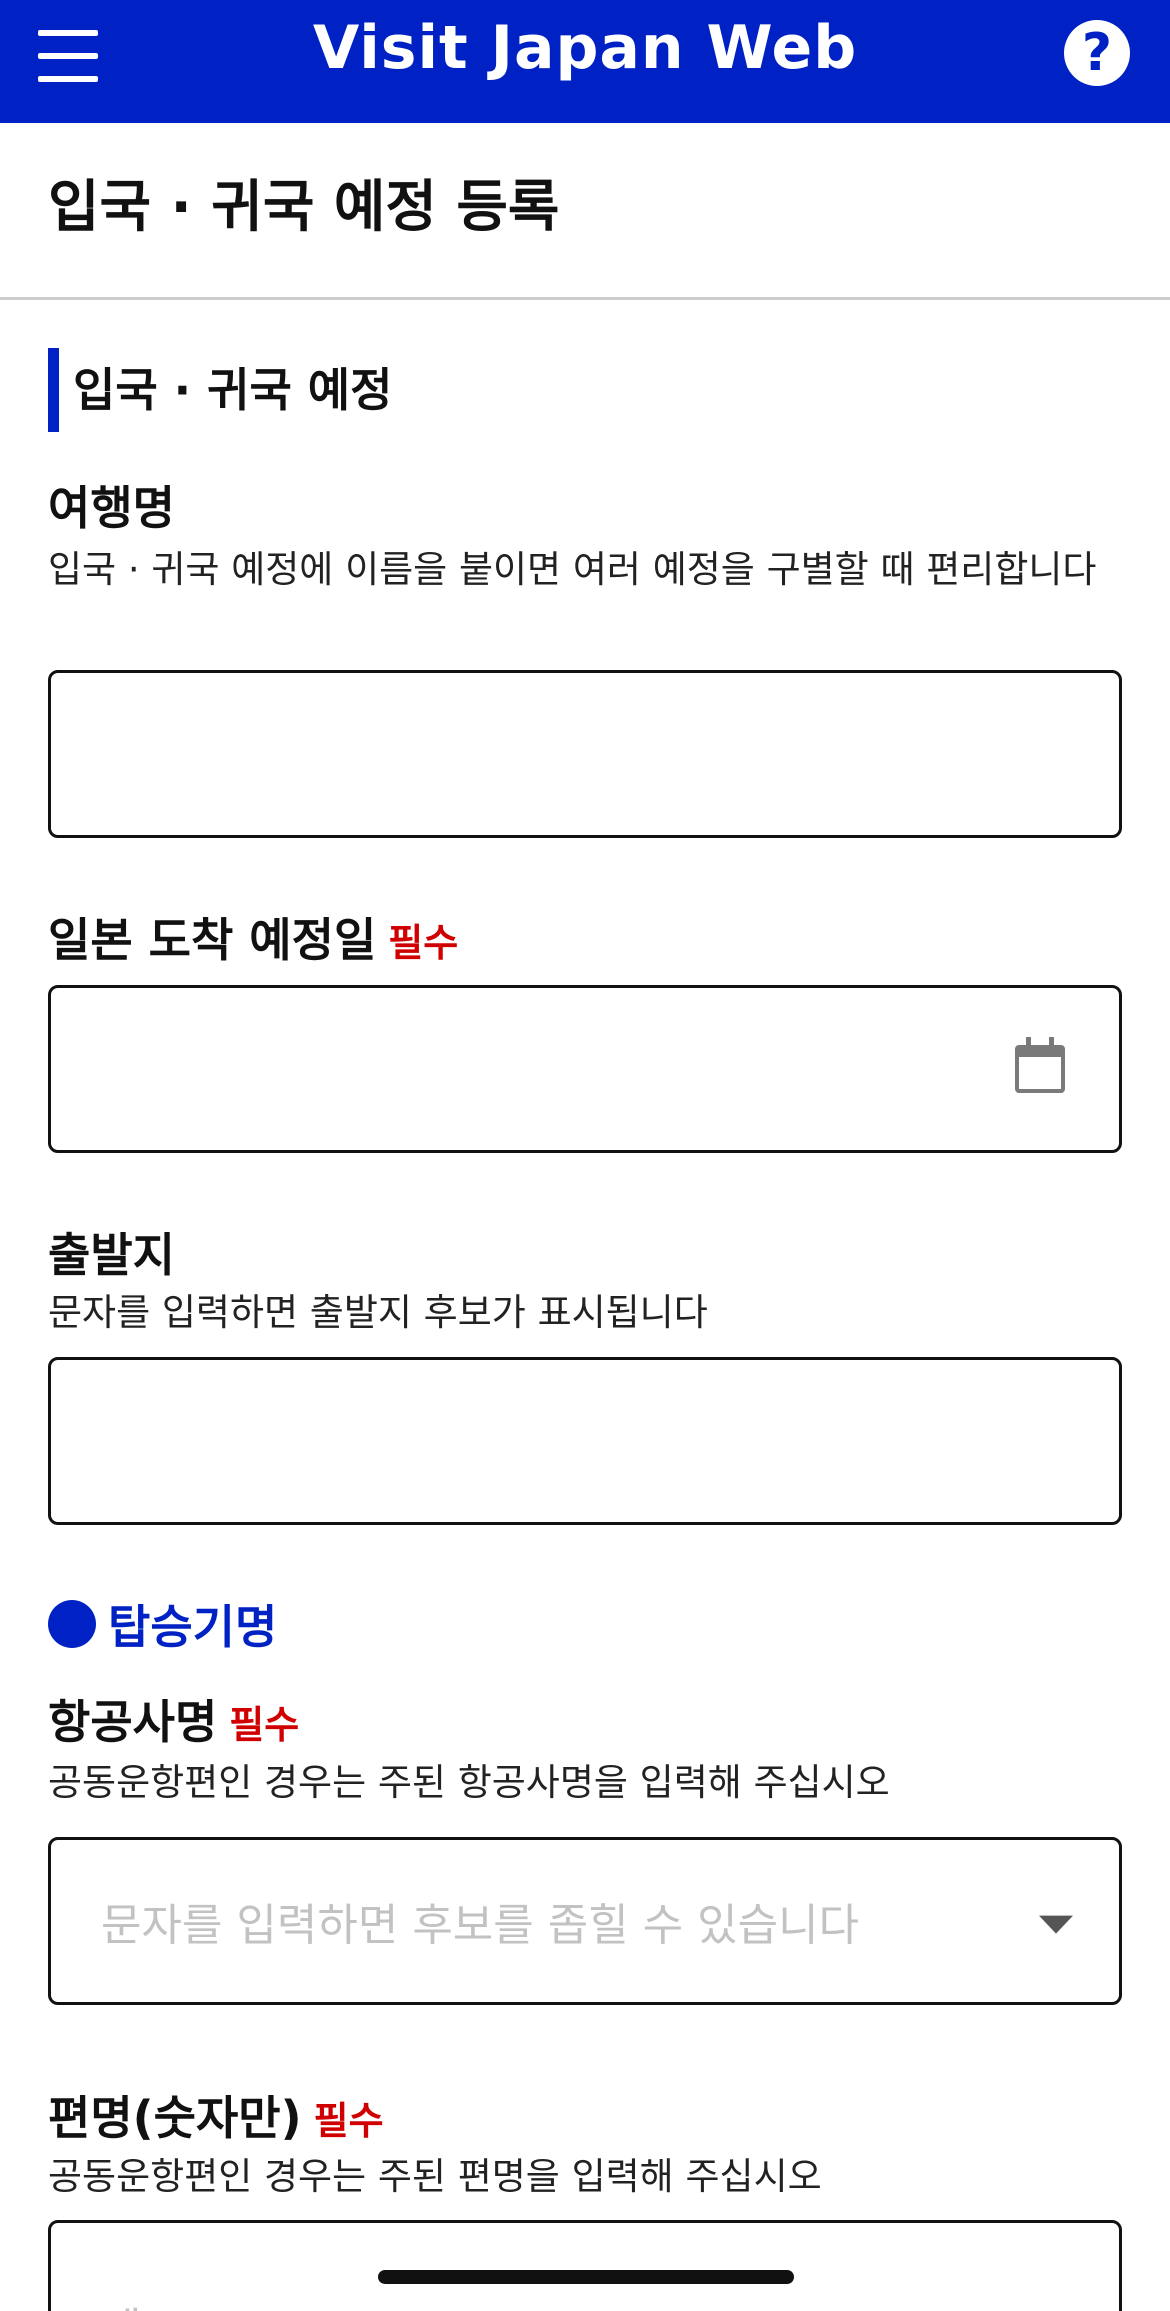  I want to click on flight-section-heading: 탑승기명, so click(162, 1624).